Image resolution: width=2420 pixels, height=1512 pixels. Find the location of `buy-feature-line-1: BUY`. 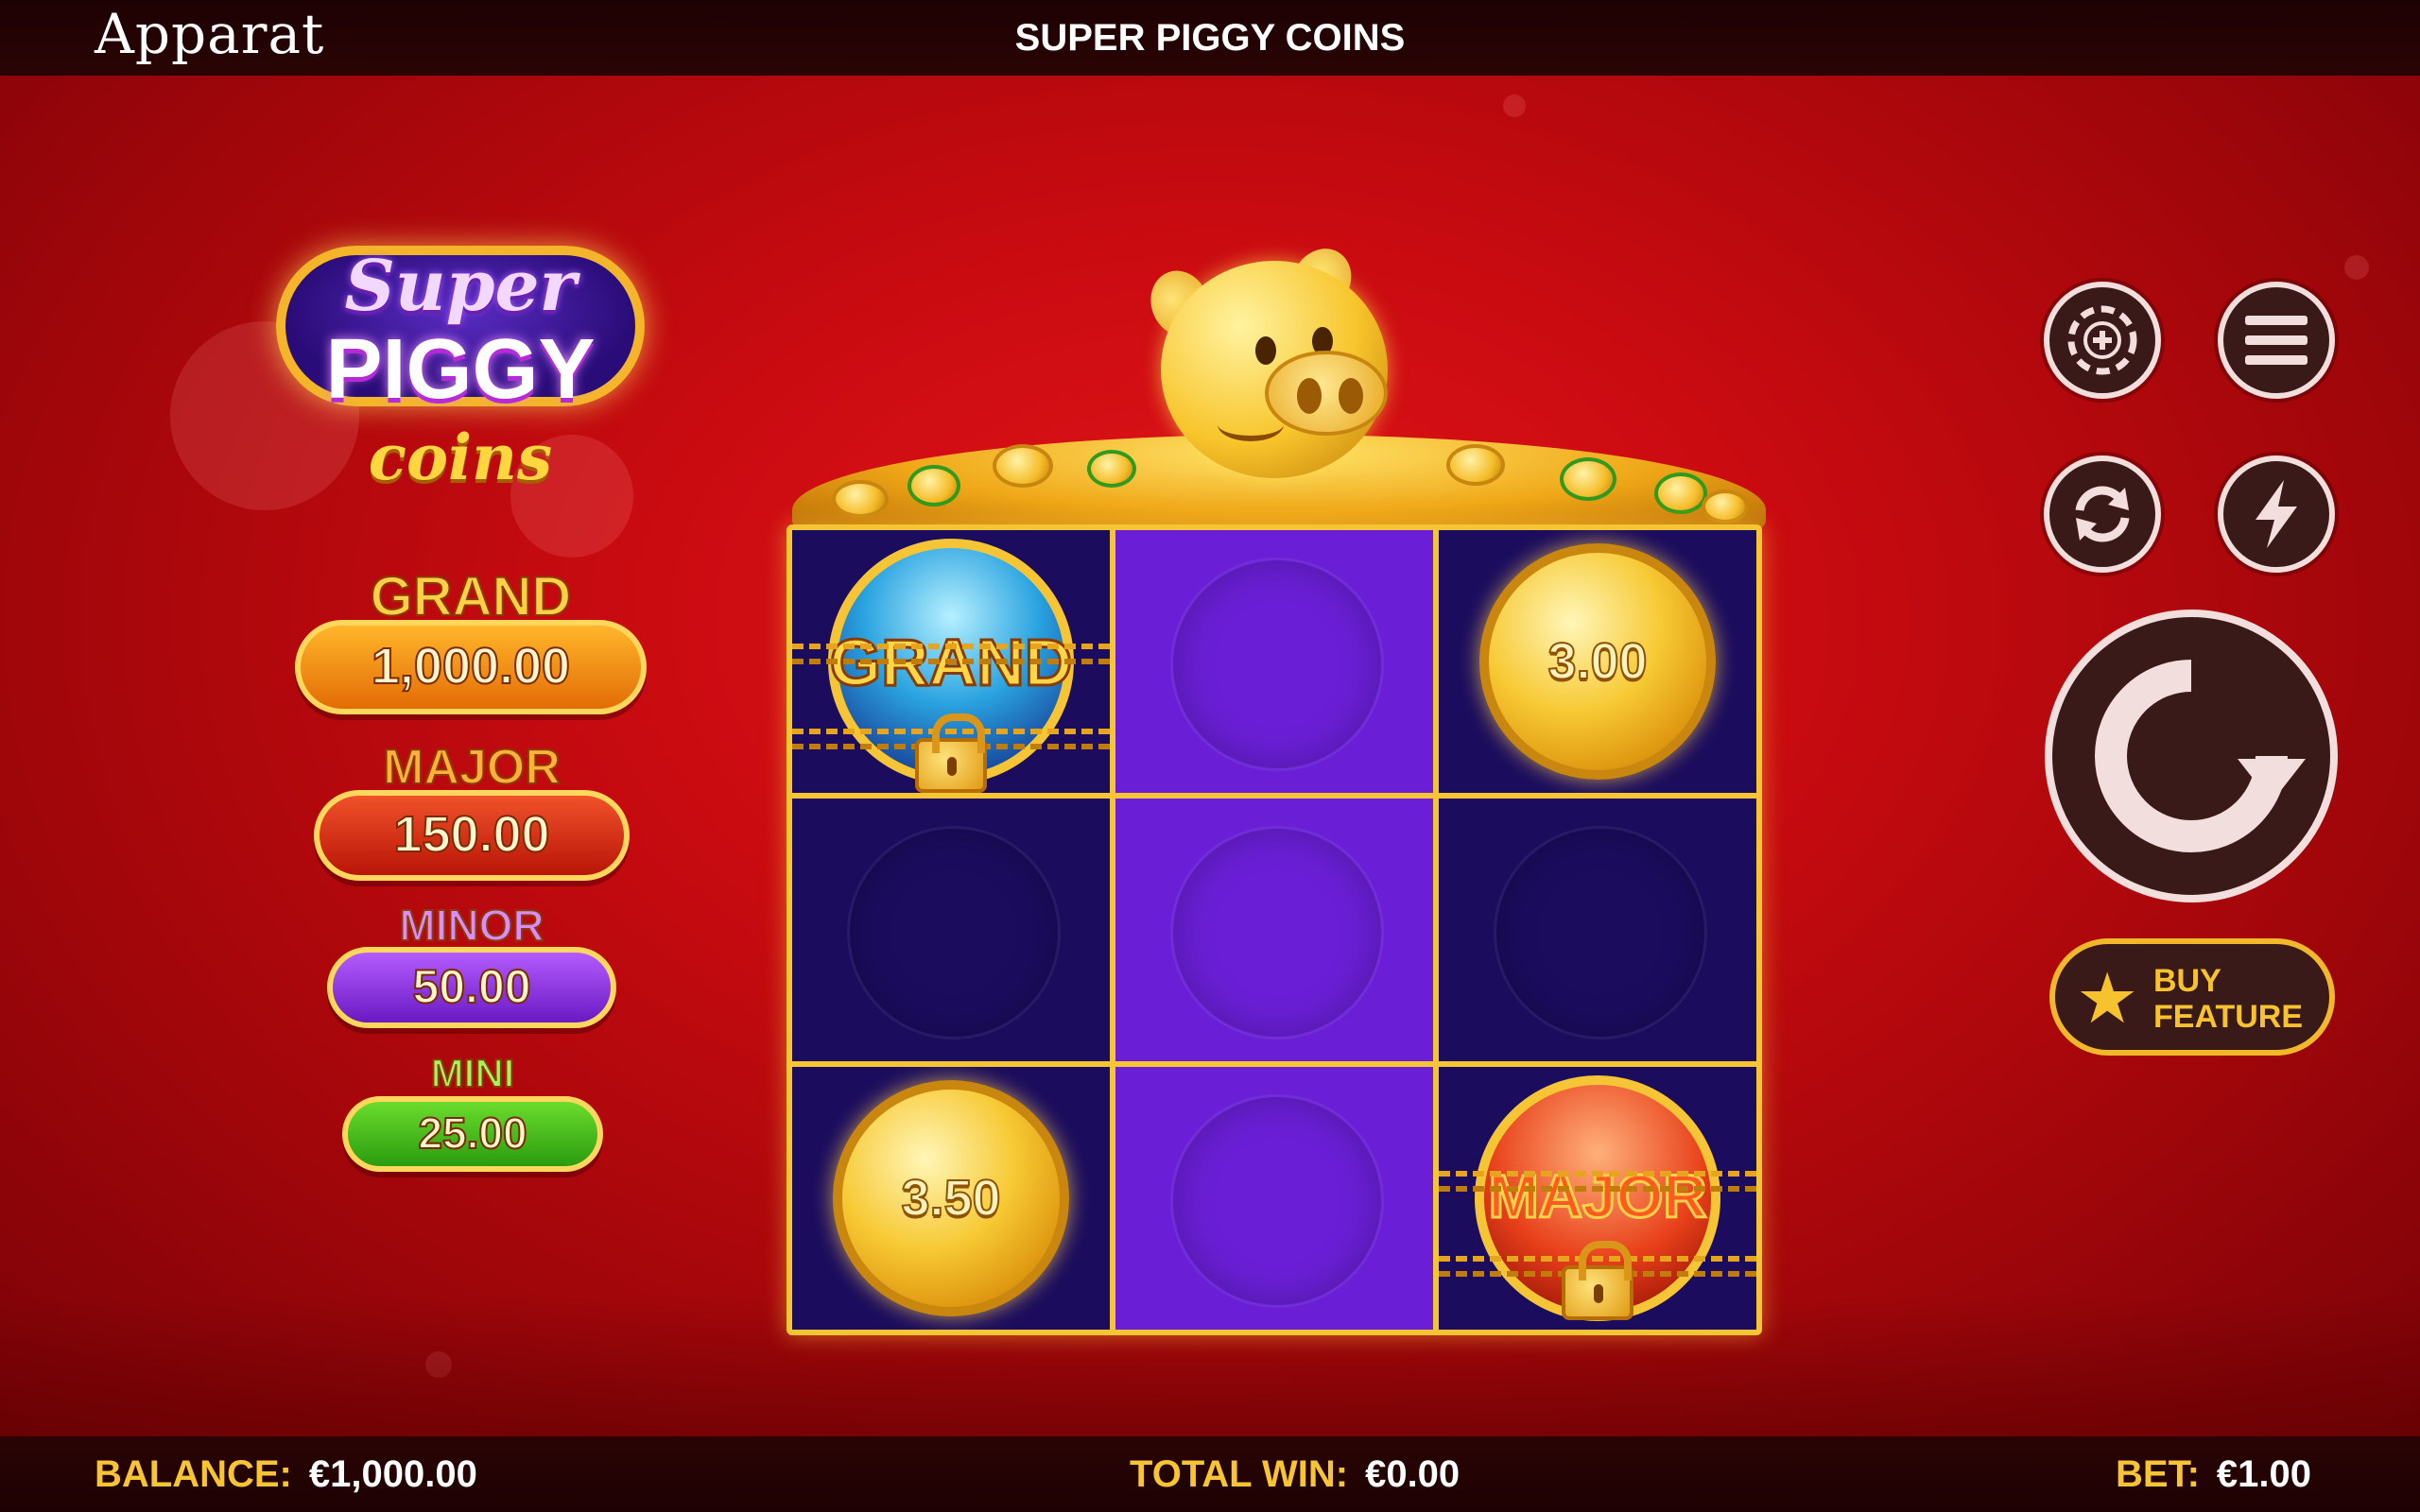

buy-feature-line-1: BUY is located at coordinates (2187, 981).